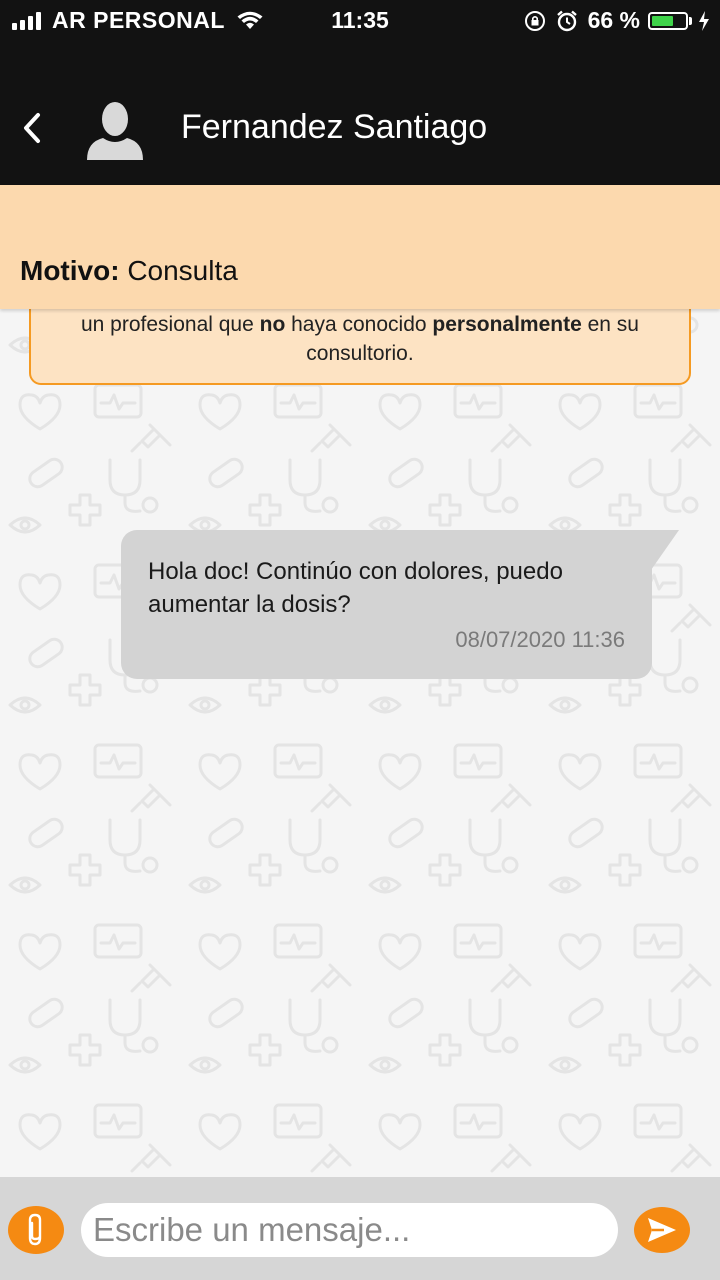 This screenshot has width=720, height=1280. What do you see at coordinates (690, 20) in the screenshot?
I see `battery-tip` at bounding box center [690, 20].